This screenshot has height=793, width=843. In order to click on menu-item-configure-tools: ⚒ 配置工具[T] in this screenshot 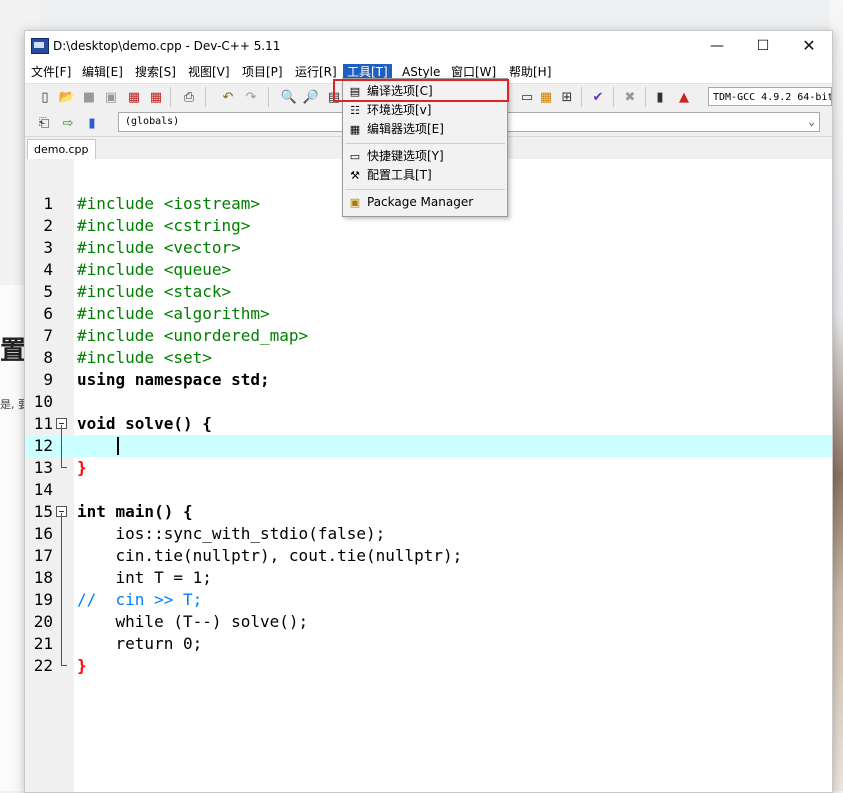, I will do `click(425, 175)`.